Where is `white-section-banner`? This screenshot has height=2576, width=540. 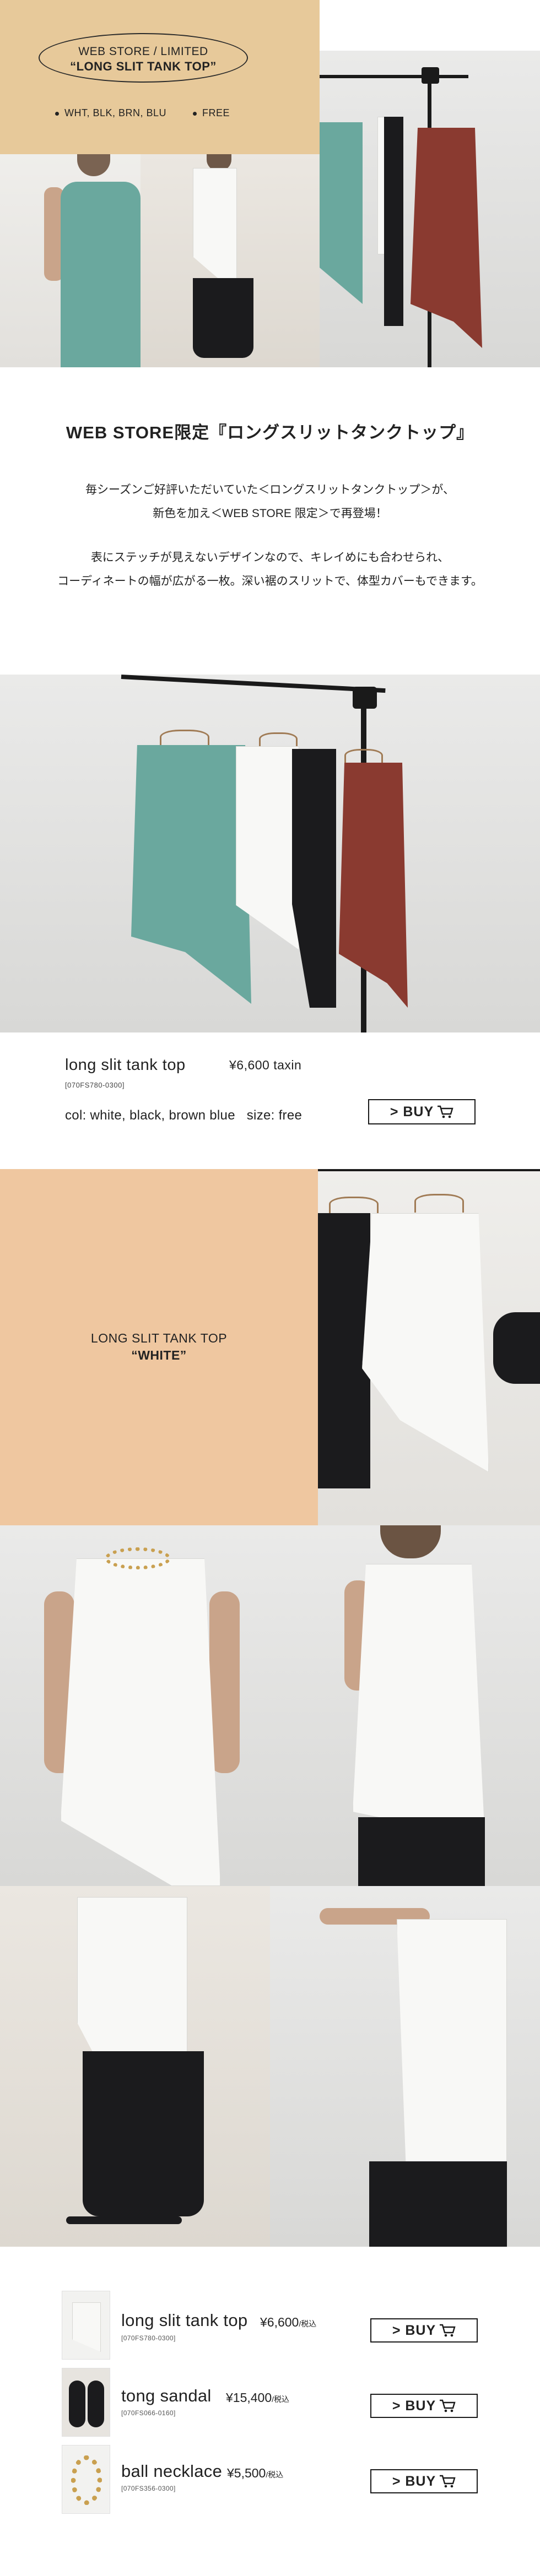
white-section-banner is located at coordinates (159, 1347).